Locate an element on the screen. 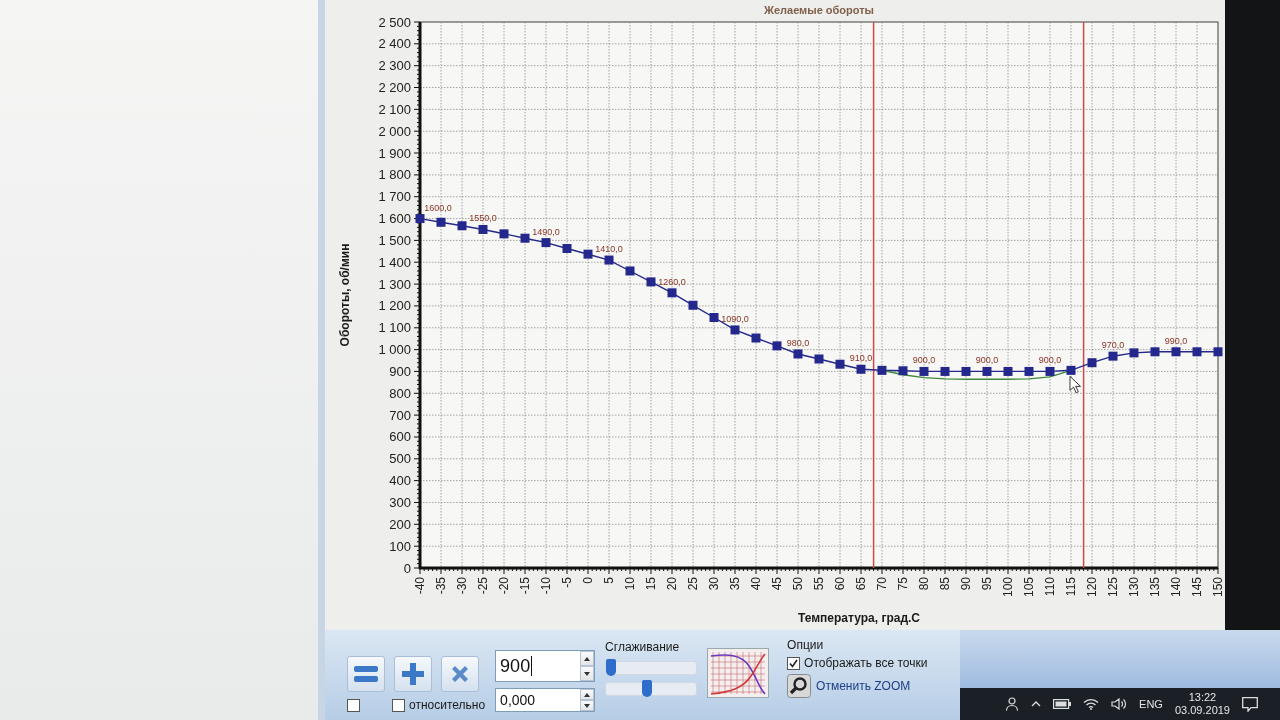 This screenshot has width=1280, height=720. y-tick-label: 2 000 is located at coordinates (394, 131).